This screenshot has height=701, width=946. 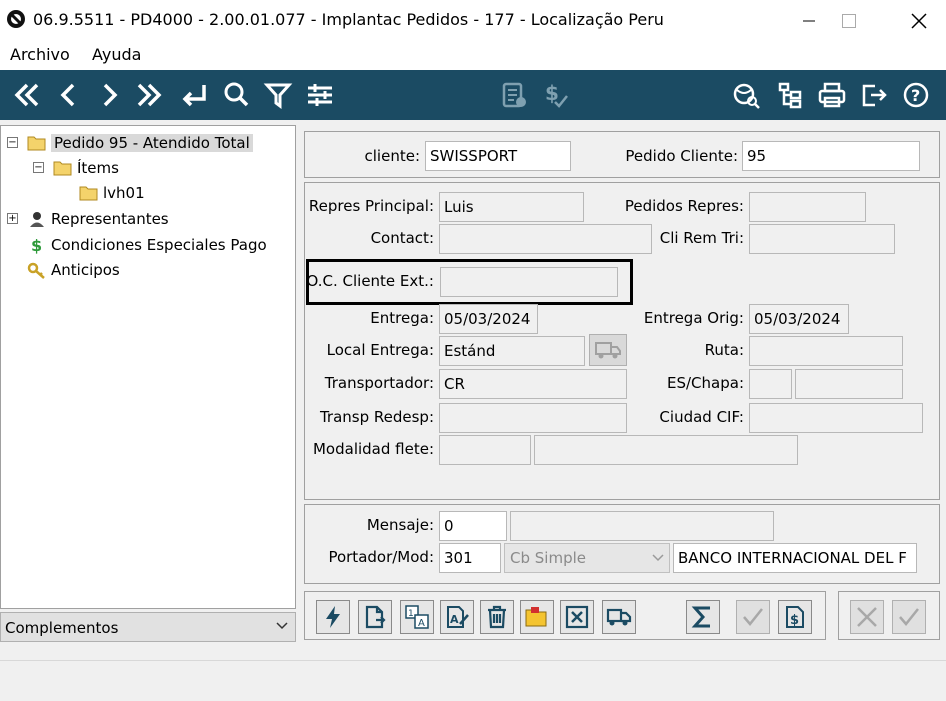 What do you see at coordinates (379, 383) in the screenshot?
I see `transportador-label: Transportador:` at bounding box center [379, 383].